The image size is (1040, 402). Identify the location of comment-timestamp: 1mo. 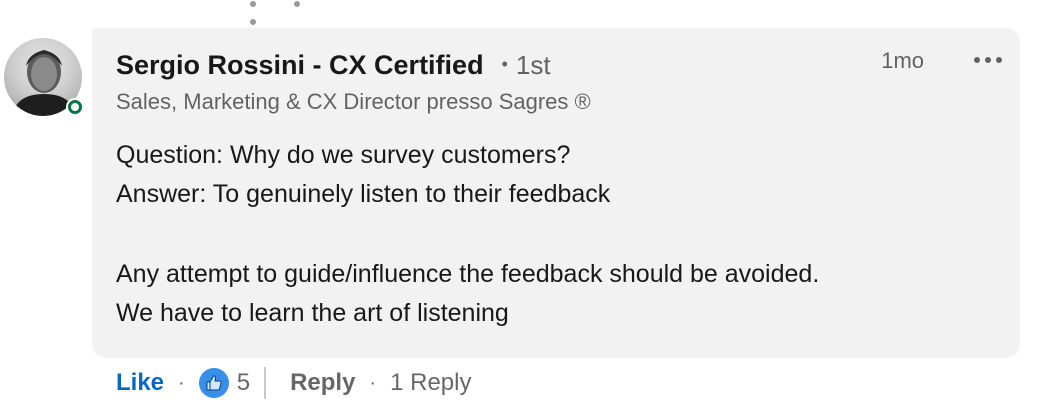
(902, 60).